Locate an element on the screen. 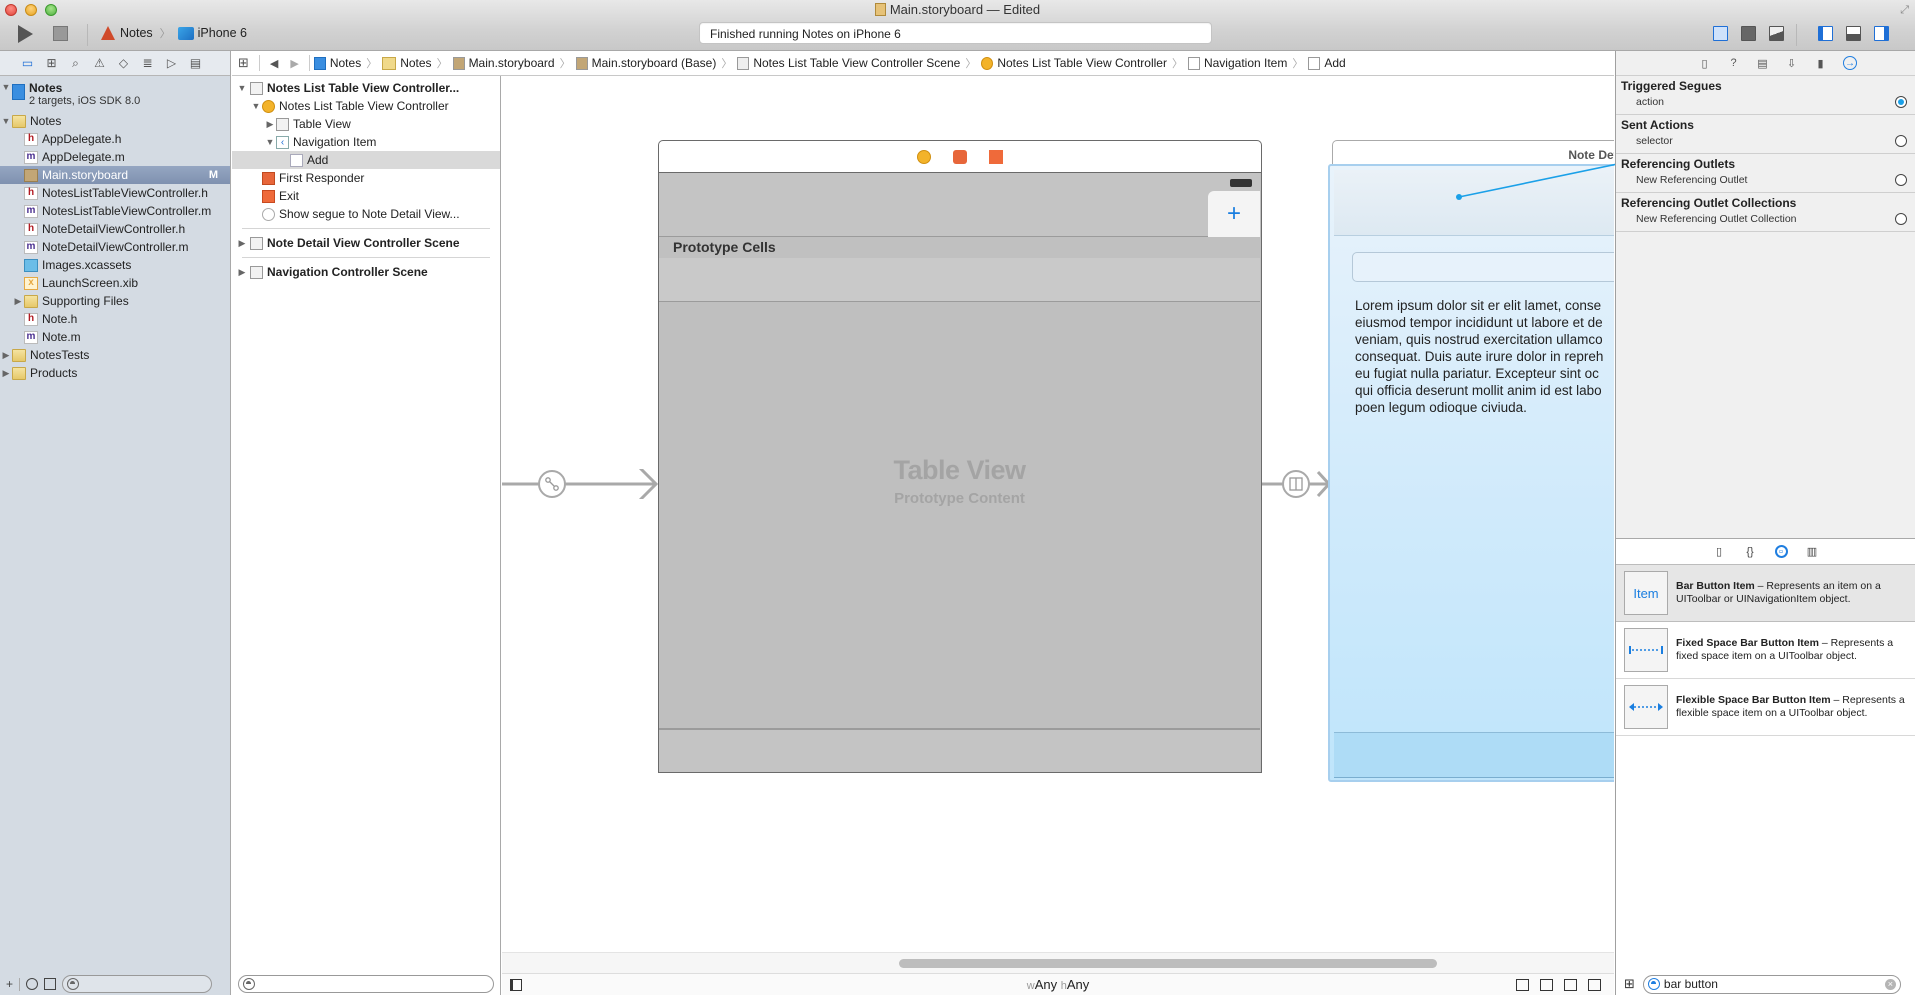 The height and width of the screenshot is (995, 1915). go-back-button: ◀ is located at coordinates (274, 63).